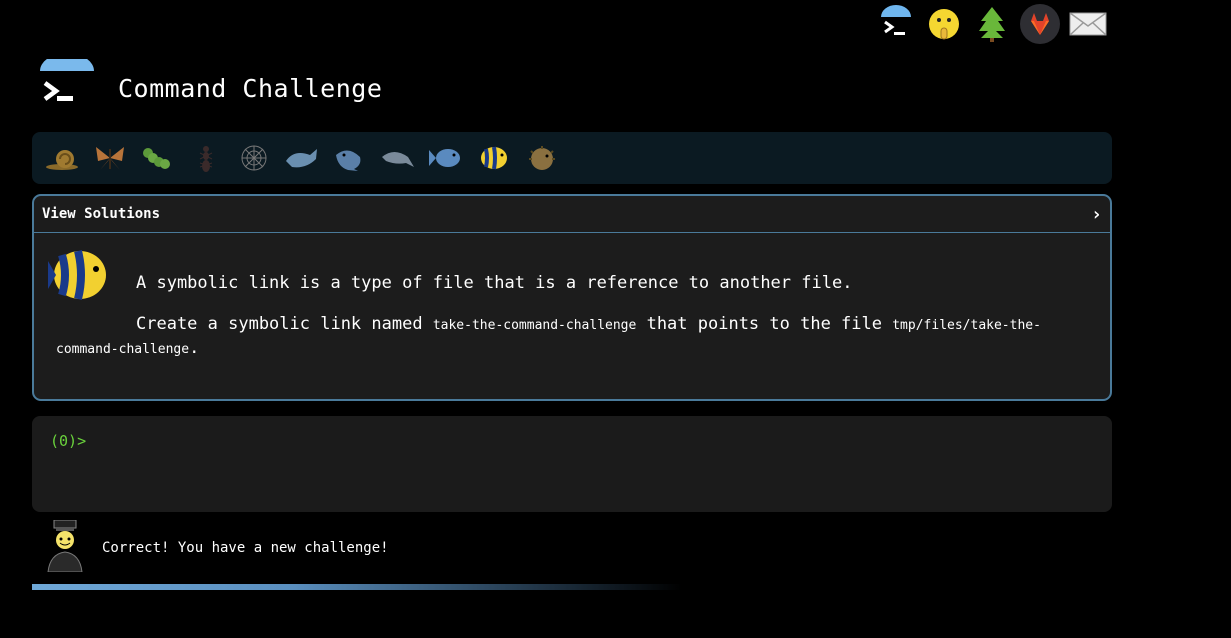 The image size is (1231, 638). Describe the element at coordinates (357, 587) in the screenshot. I see `progress-bar` at that location.